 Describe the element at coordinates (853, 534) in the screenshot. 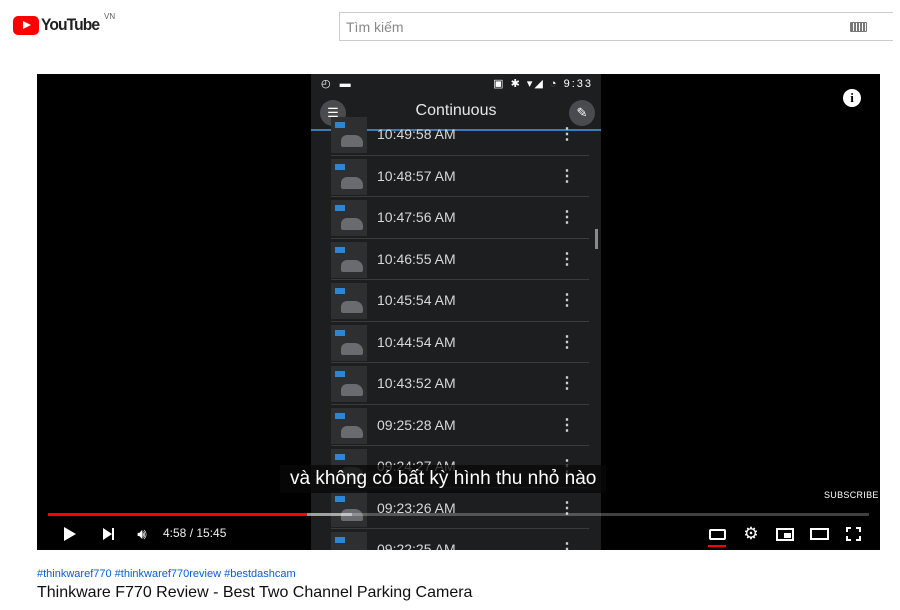

I see `fullscreen-icon` at that location.